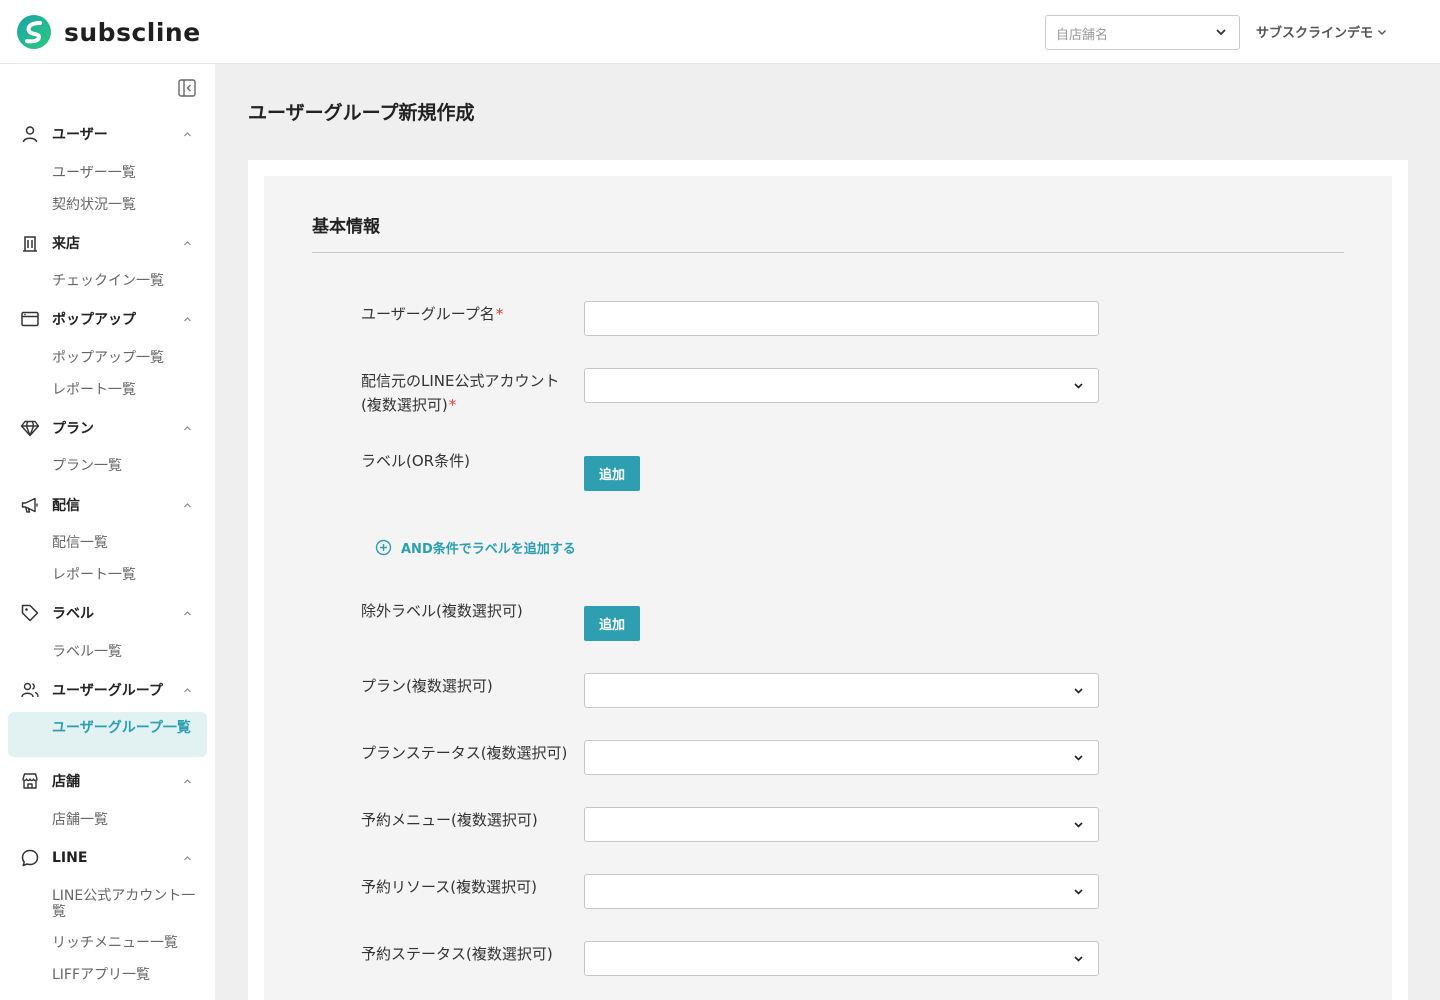 Image resolution: width=1440 pixels, height=1000 pixels. I want to click on sidebar-item-plan-list: プラン一覧, so click(127, 466).